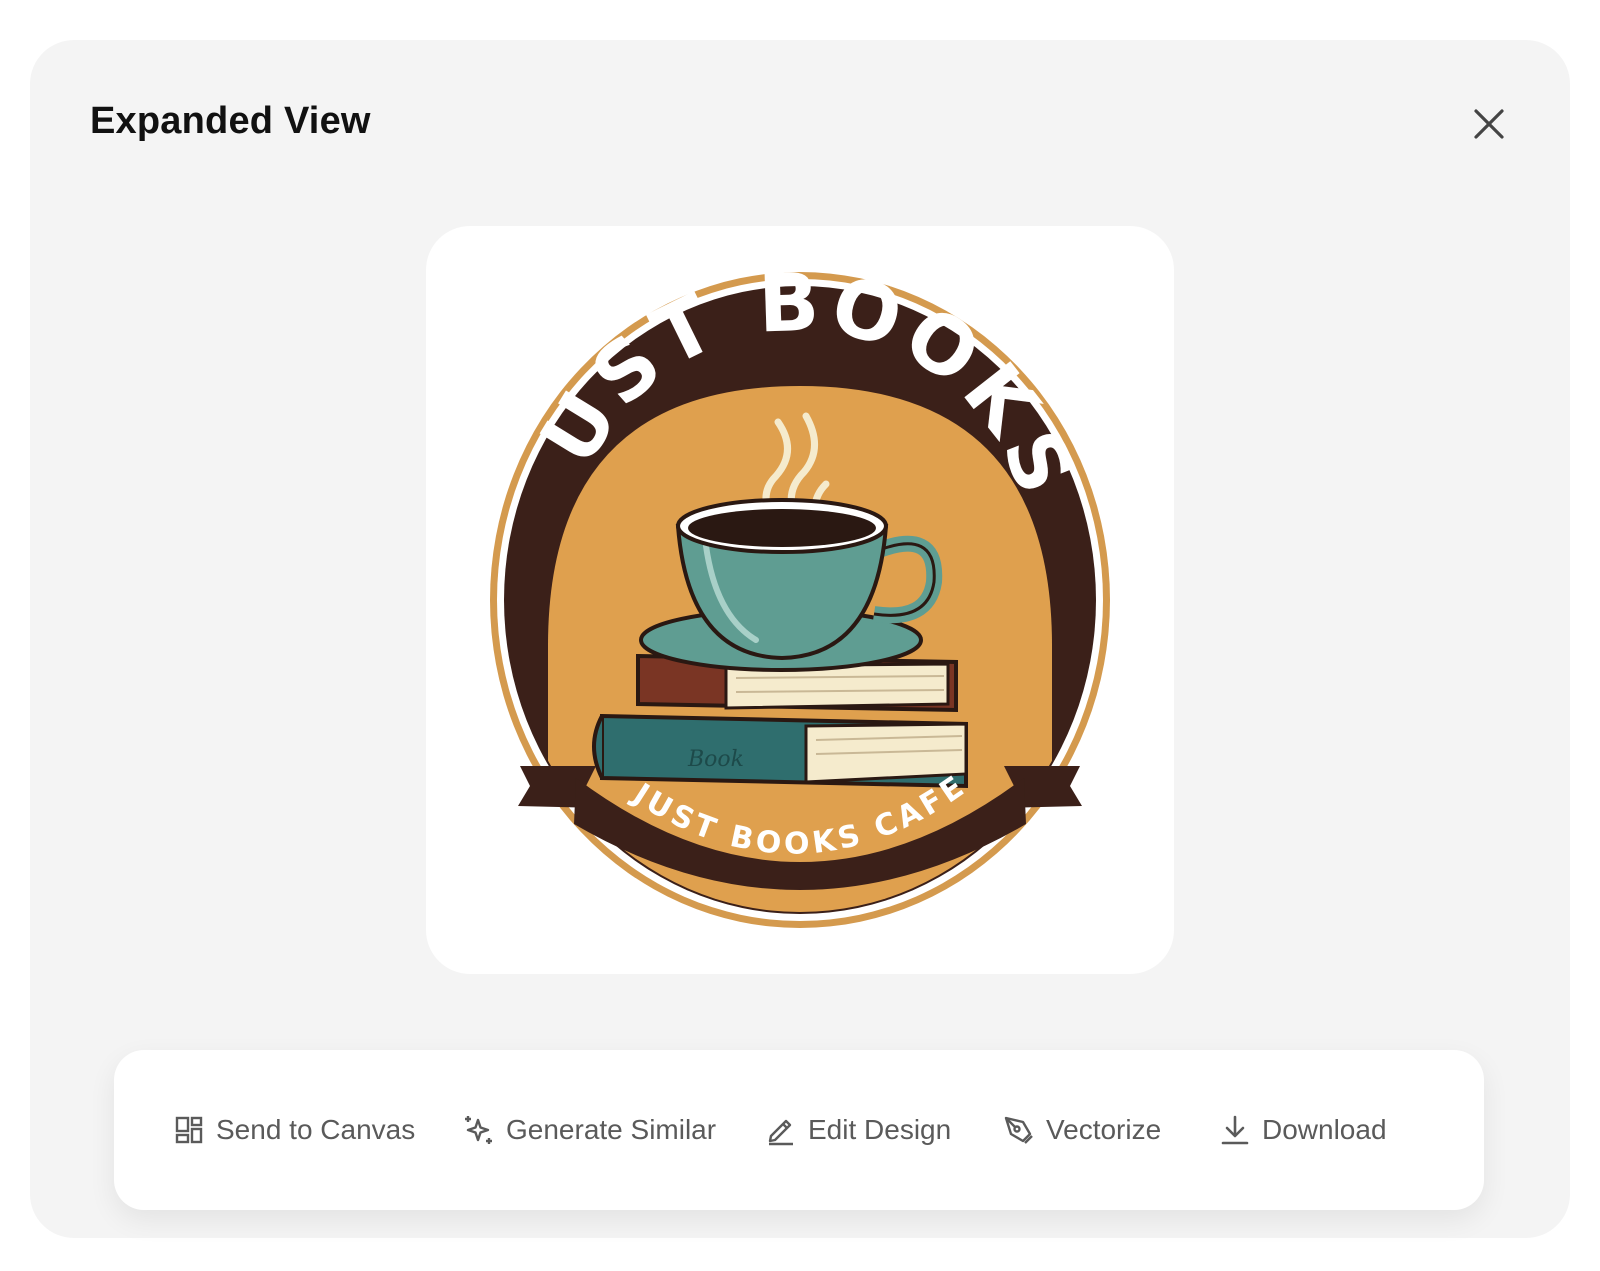 The height and width of the screenshot is (1271, 1600). I want to click on close-button, so click(1489, 124).